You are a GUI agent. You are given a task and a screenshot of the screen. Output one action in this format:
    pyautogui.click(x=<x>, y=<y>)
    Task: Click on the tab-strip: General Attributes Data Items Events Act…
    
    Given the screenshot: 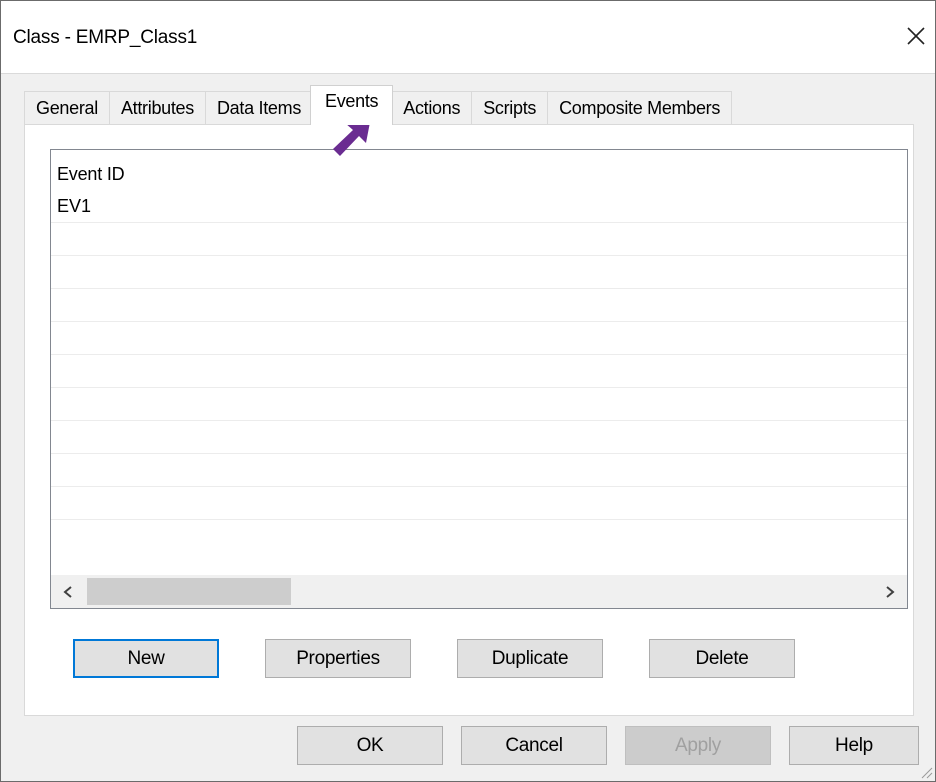 What is the action you would take?
    pyautogui.click(x=378, y=105)
    